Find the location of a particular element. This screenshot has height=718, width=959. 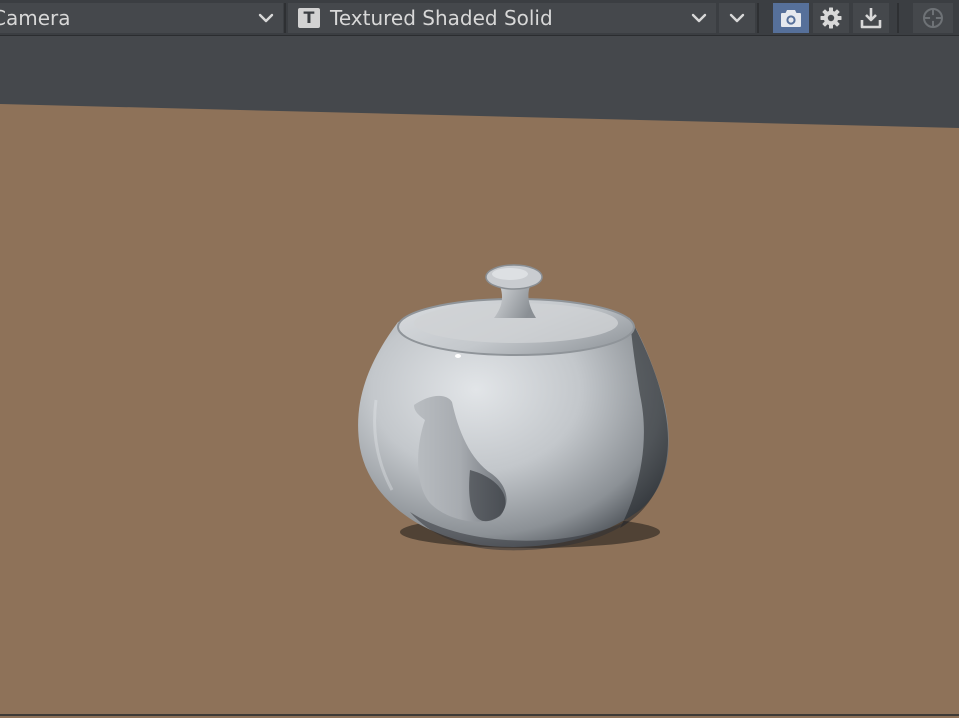

camera-view-dropdown: Camera is located at coordinates (141, 18).